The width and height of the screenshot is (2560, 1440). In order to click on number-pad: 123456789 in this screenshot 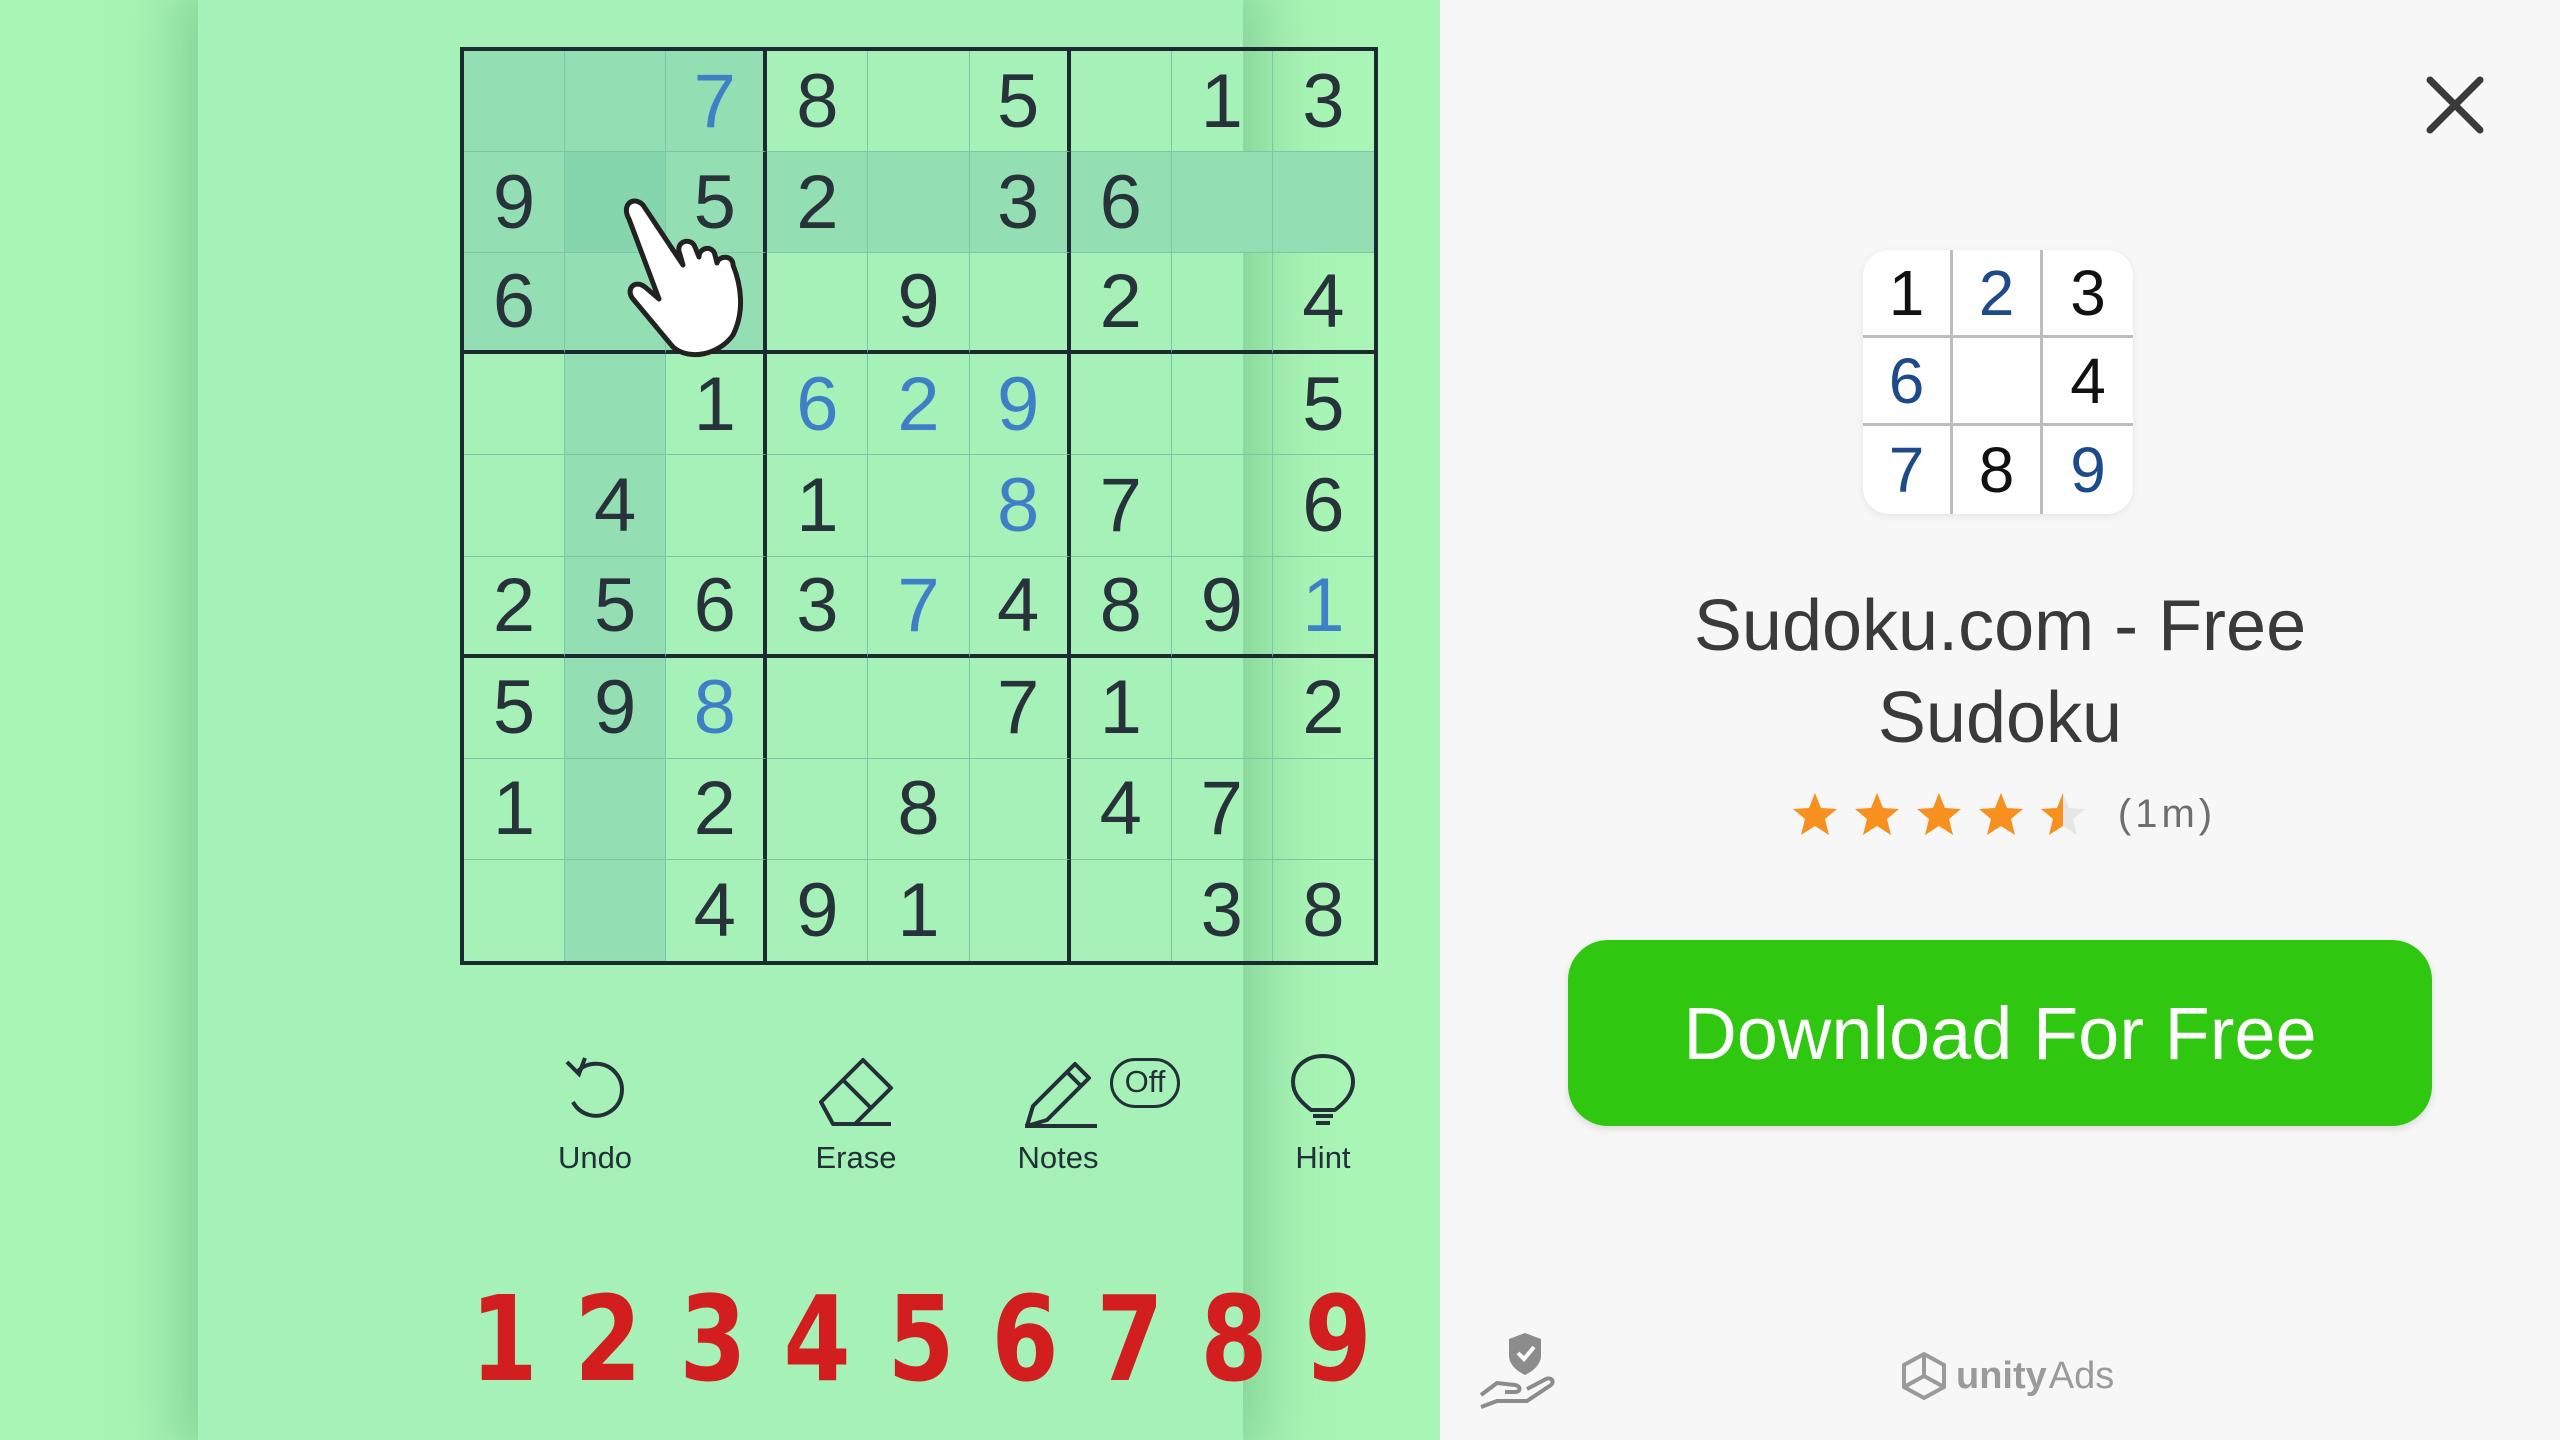, I will do `click(921, 1339)`.